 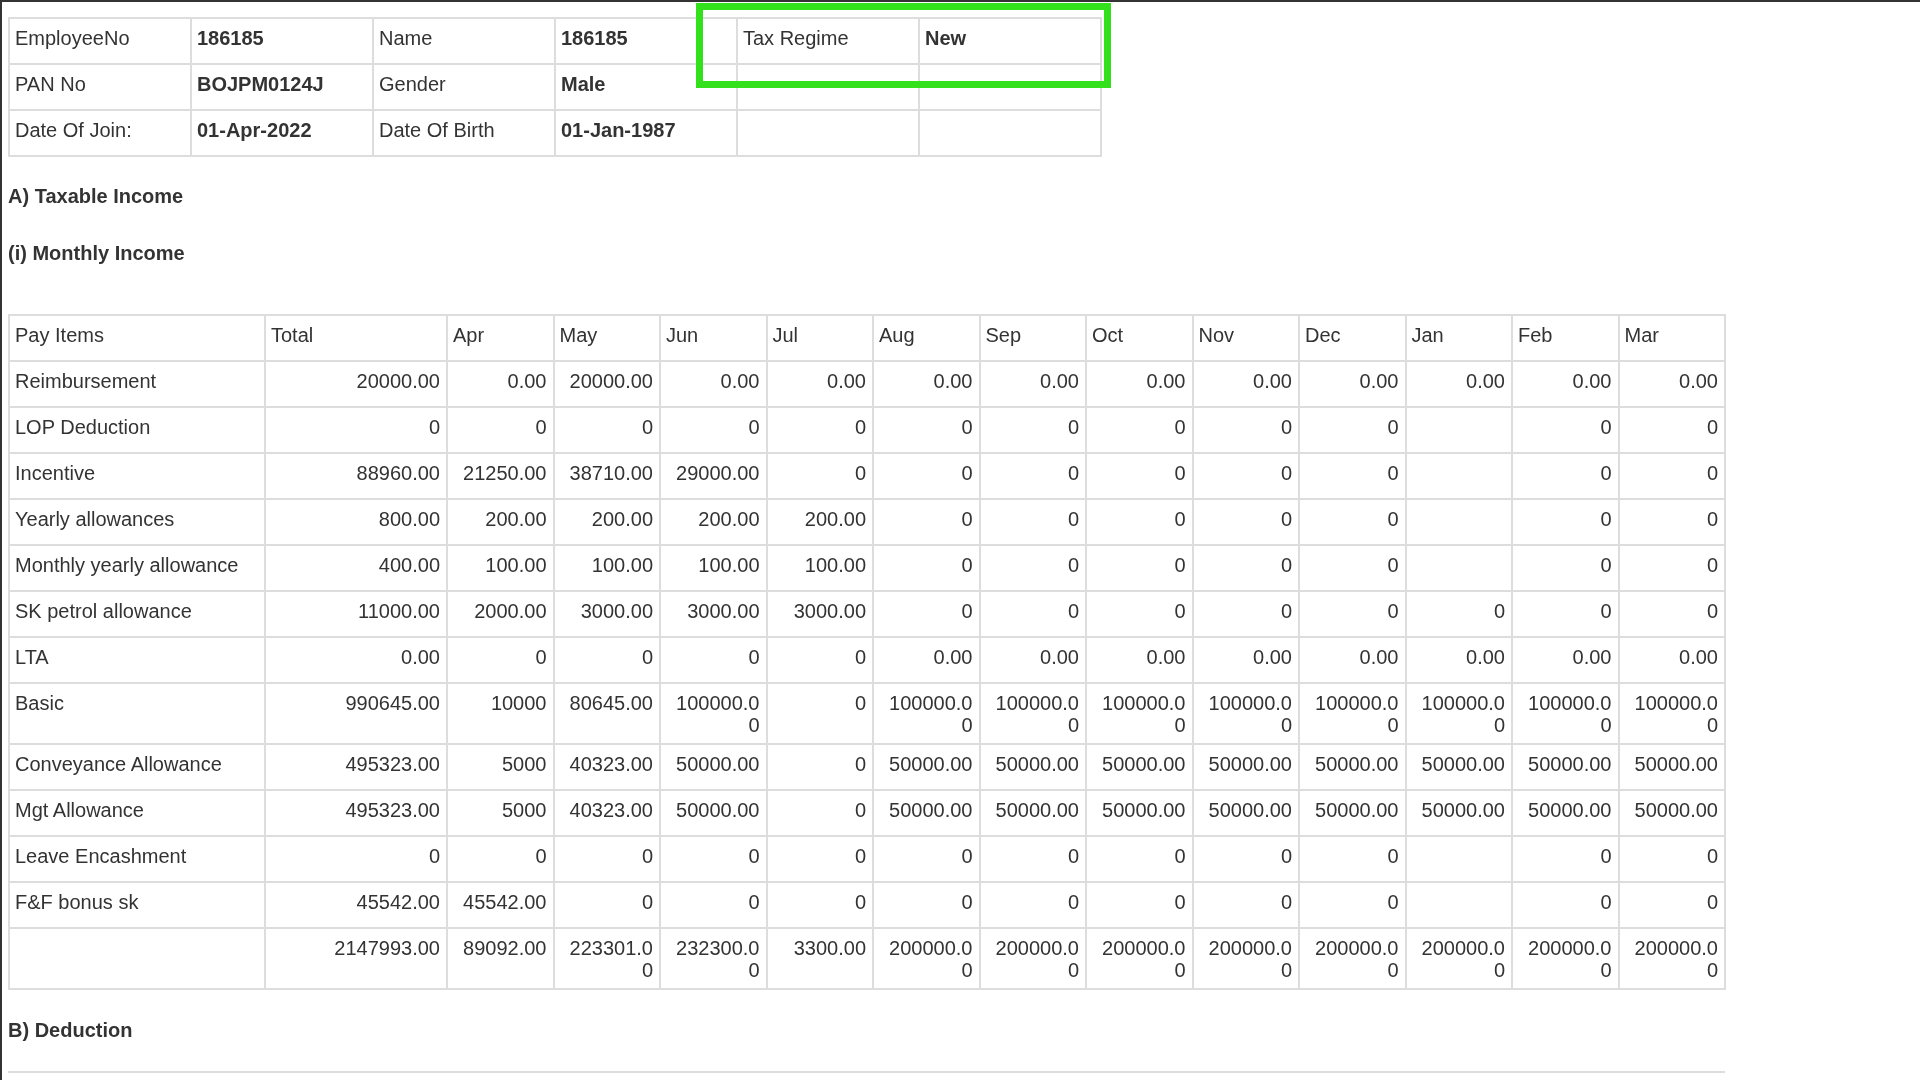 I want to click on field-value: New, so click(x=1010, y=41).